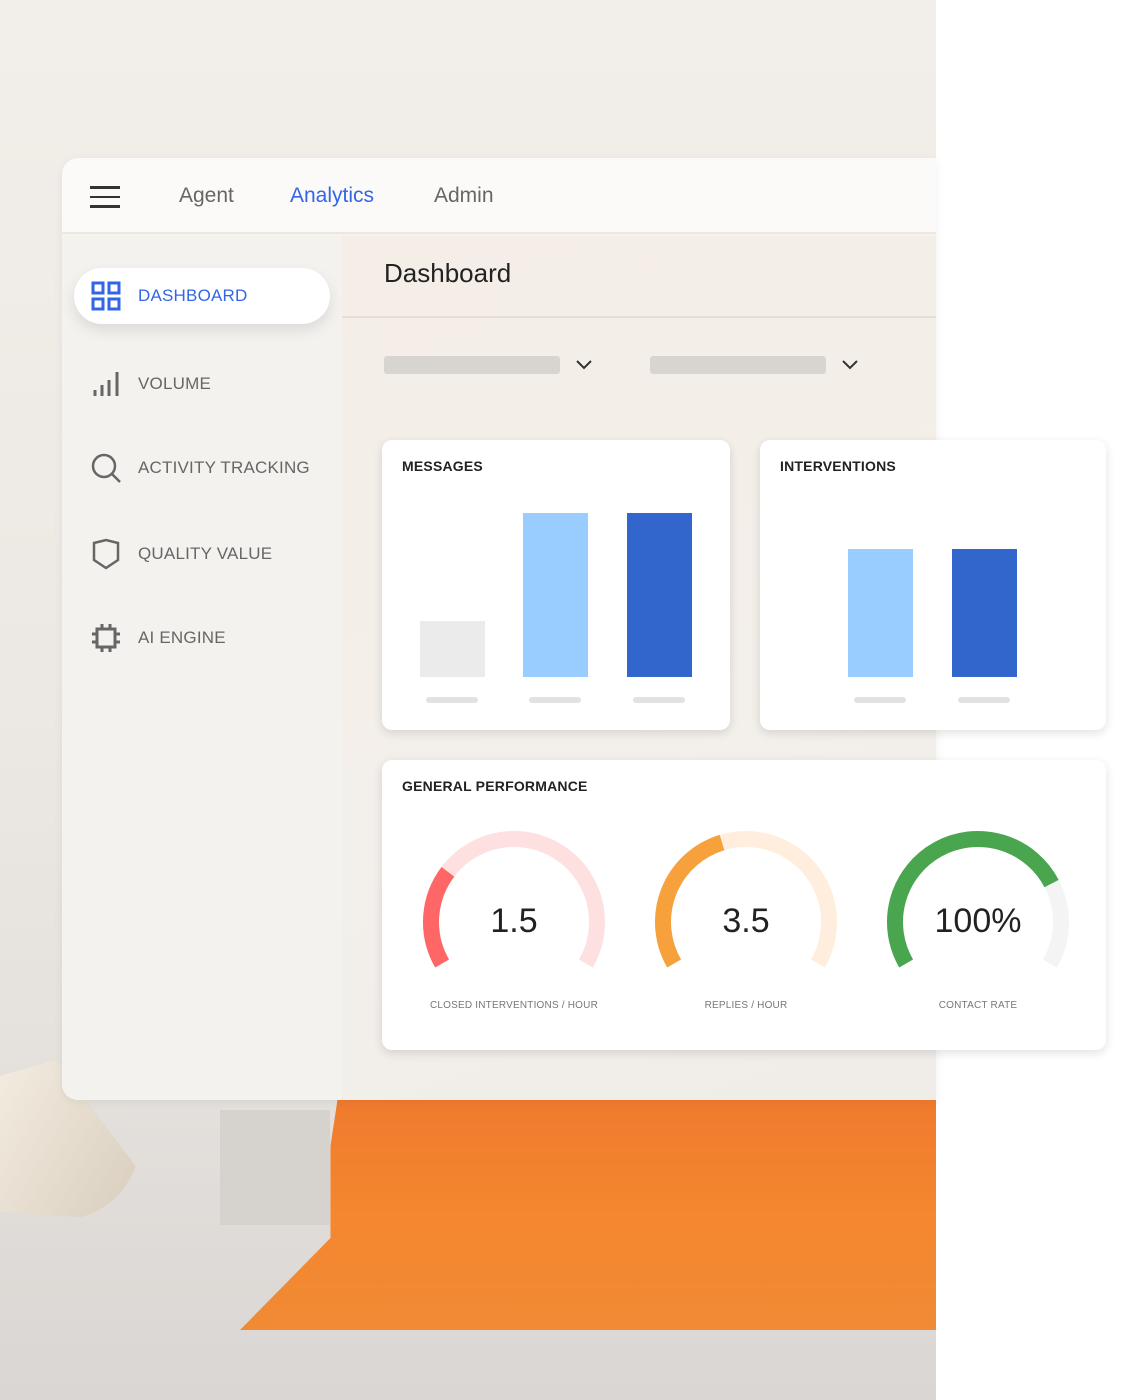 The width and height of the screenshot is (1136, 1400). I want to click on concrete-block, so click(275, 1167).